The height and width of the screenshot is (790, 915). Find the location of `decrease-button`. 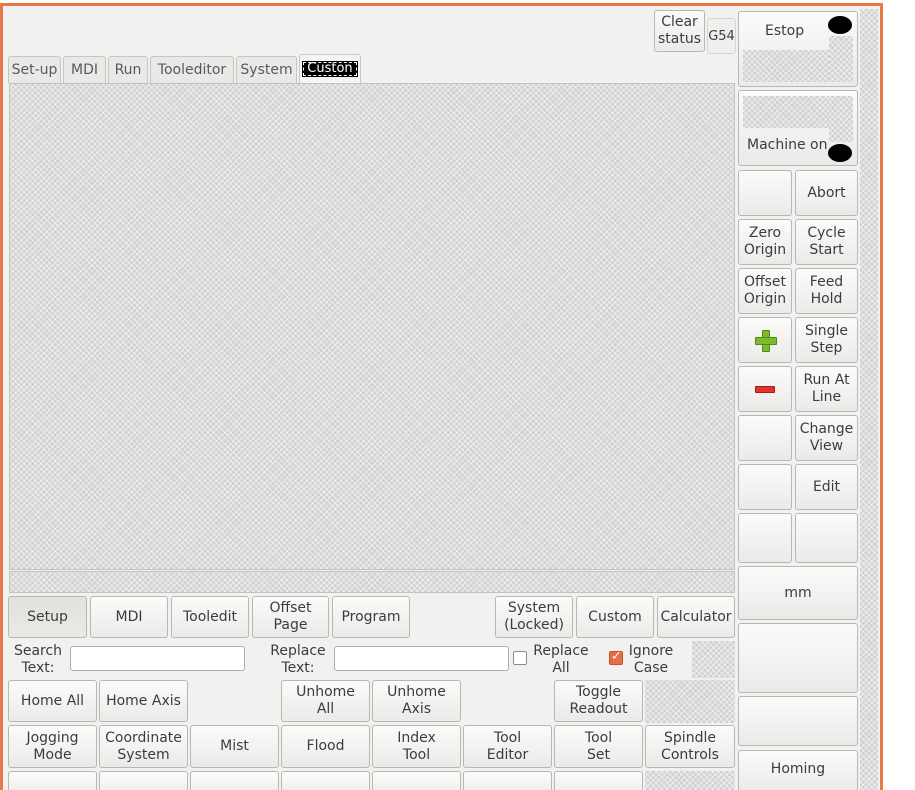

decrease-button is located at coordinates (765, 389).